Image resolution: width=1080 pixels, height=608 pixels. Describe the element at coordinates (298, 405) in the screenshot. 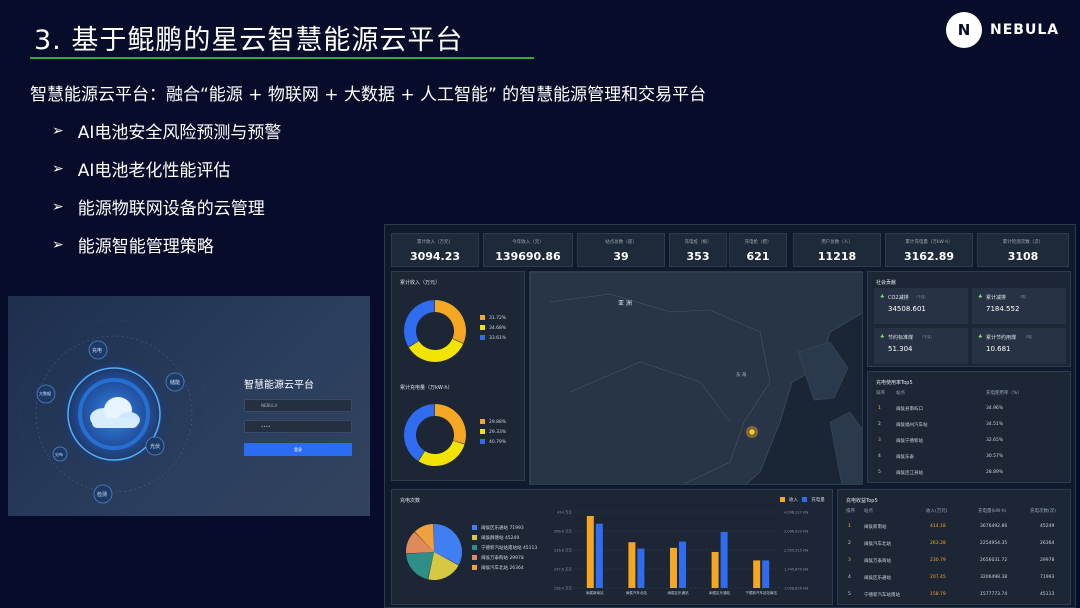

I see `username-field: NEBULA` at that location.